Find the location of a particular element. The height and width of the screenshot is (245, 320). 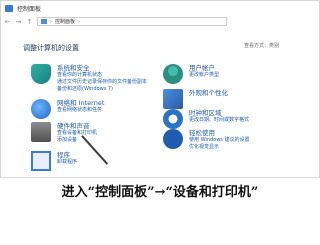

category-link: 优化视觉显示 is located at coordinates (219, 147).